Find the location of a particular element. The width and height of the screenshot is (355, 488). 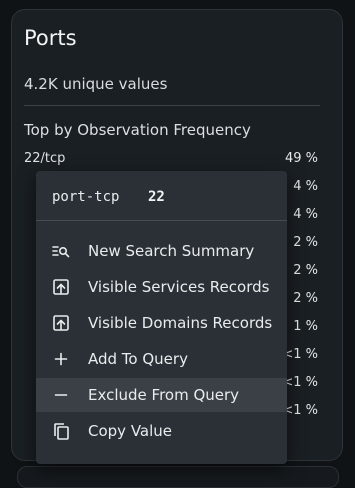

menu-item-exclude-from-query: Exclude From Query is located at coordinates (161, 395).